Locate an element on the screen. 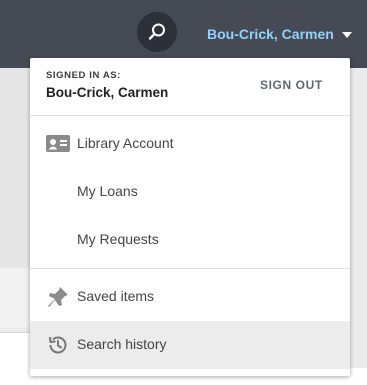 The height and width of the screenshot is (385, 367). user-menu-toggle: Bou-Crick, Carmen is located at coordinates (279, 34).